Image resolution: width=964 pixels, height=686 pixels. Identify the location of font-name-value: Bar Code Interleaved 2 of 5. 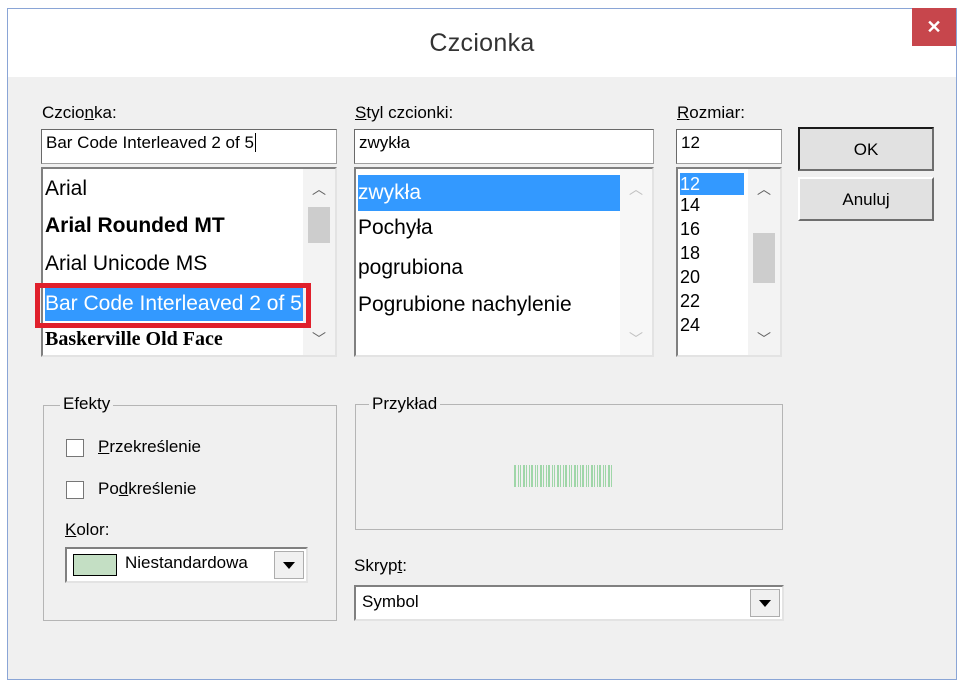
(150, 142).